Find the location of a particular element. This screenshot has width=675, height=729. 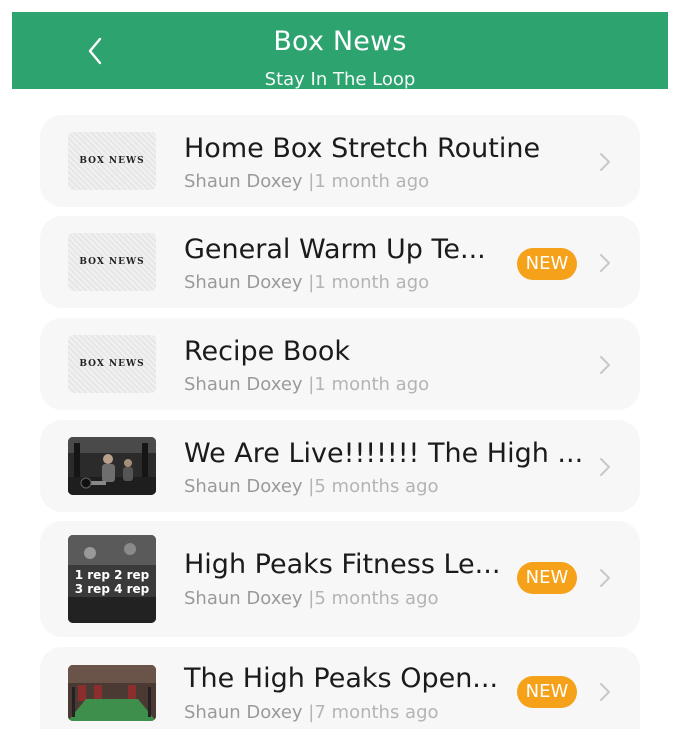

reps-text-line1: 1 rep 2 rep is located at coordinates (112, 575).